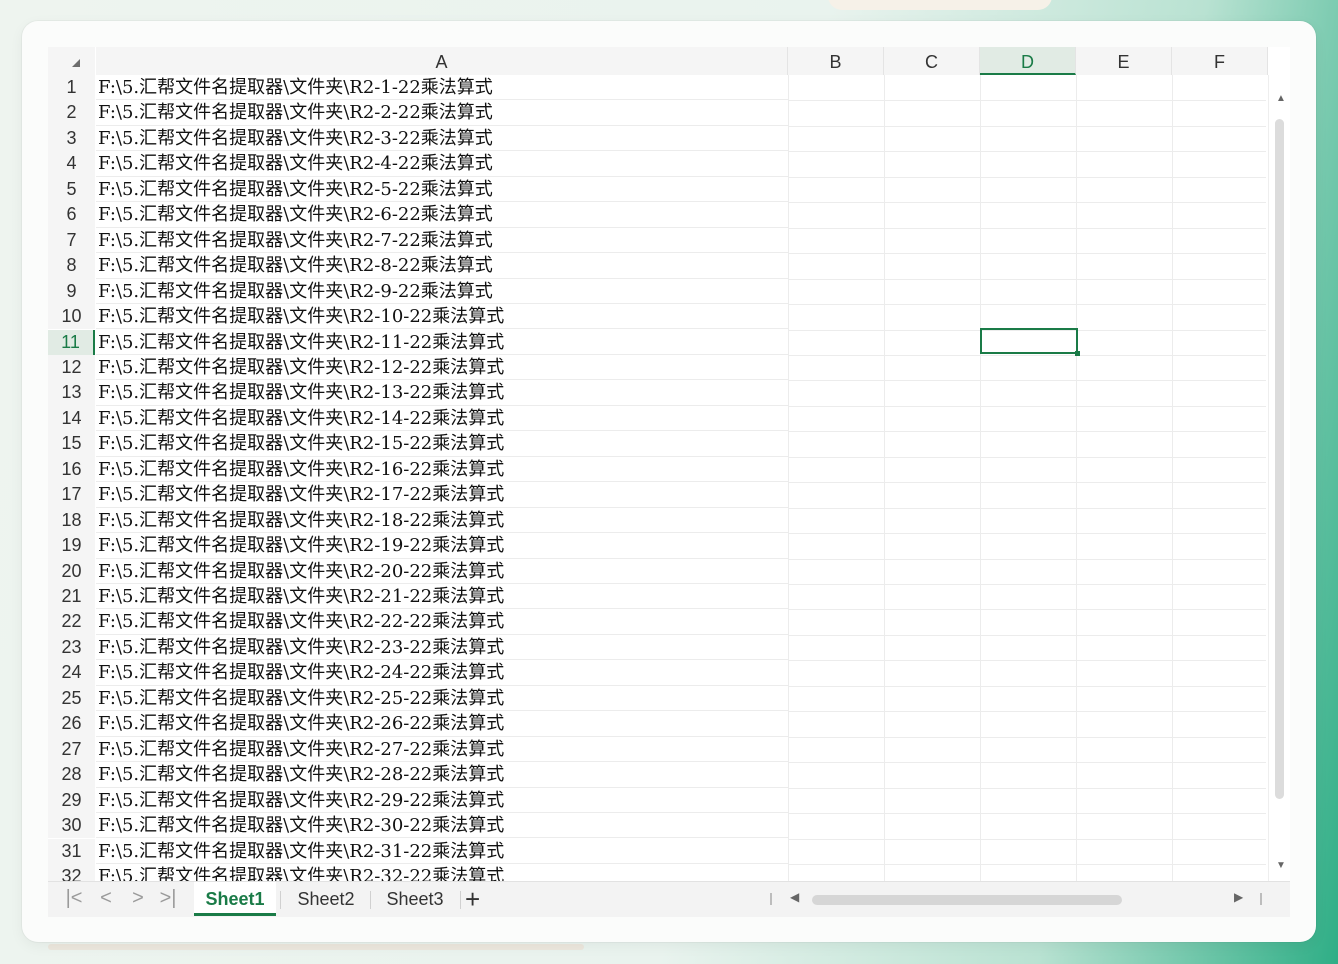 The image size is (1338, 964). I want to click on row-header: 9, so click(71, 291).